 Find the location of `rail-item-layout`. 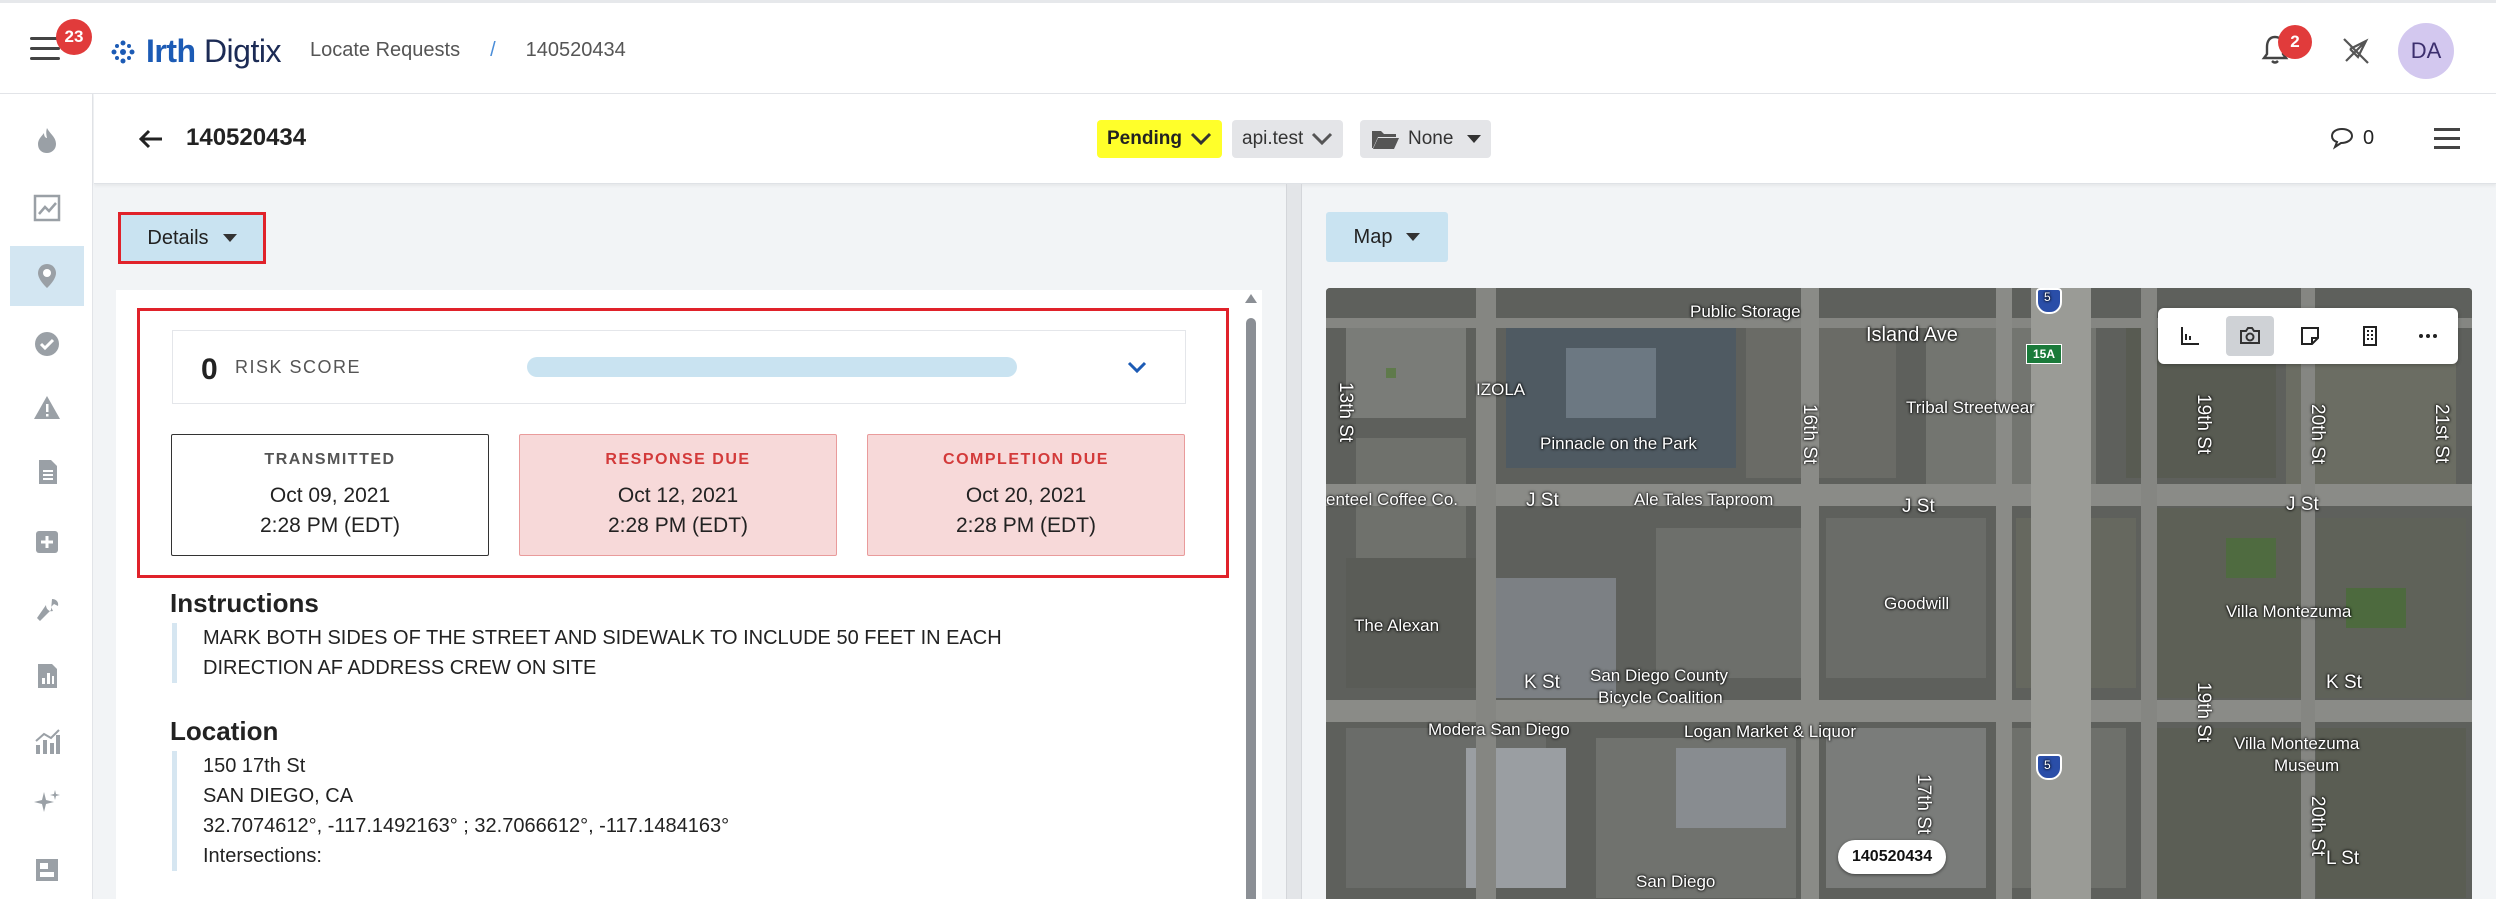

rail-item-layout is located at coordinates (47, 869).